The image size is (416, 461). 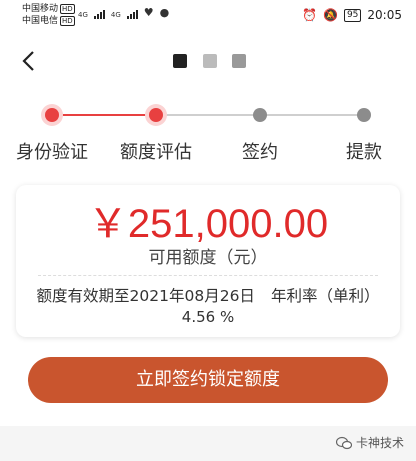 What do you see at coordinates (156, 152) in the screenshot?
I see `step-label-2: 额度评估` at bounding box center [156, 152].